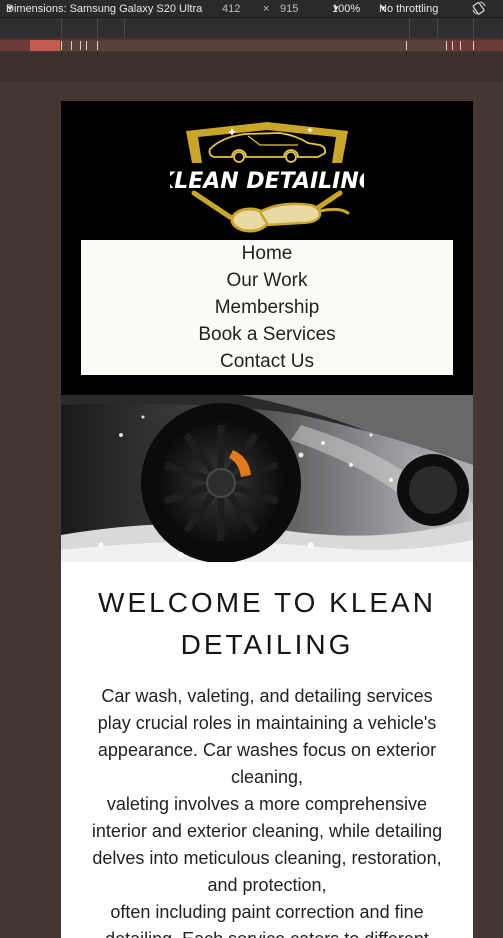 The width and height of the screenshot is (503, 938). I want to click on nav-item-contact-us: Contact Us, so click(267, 361).